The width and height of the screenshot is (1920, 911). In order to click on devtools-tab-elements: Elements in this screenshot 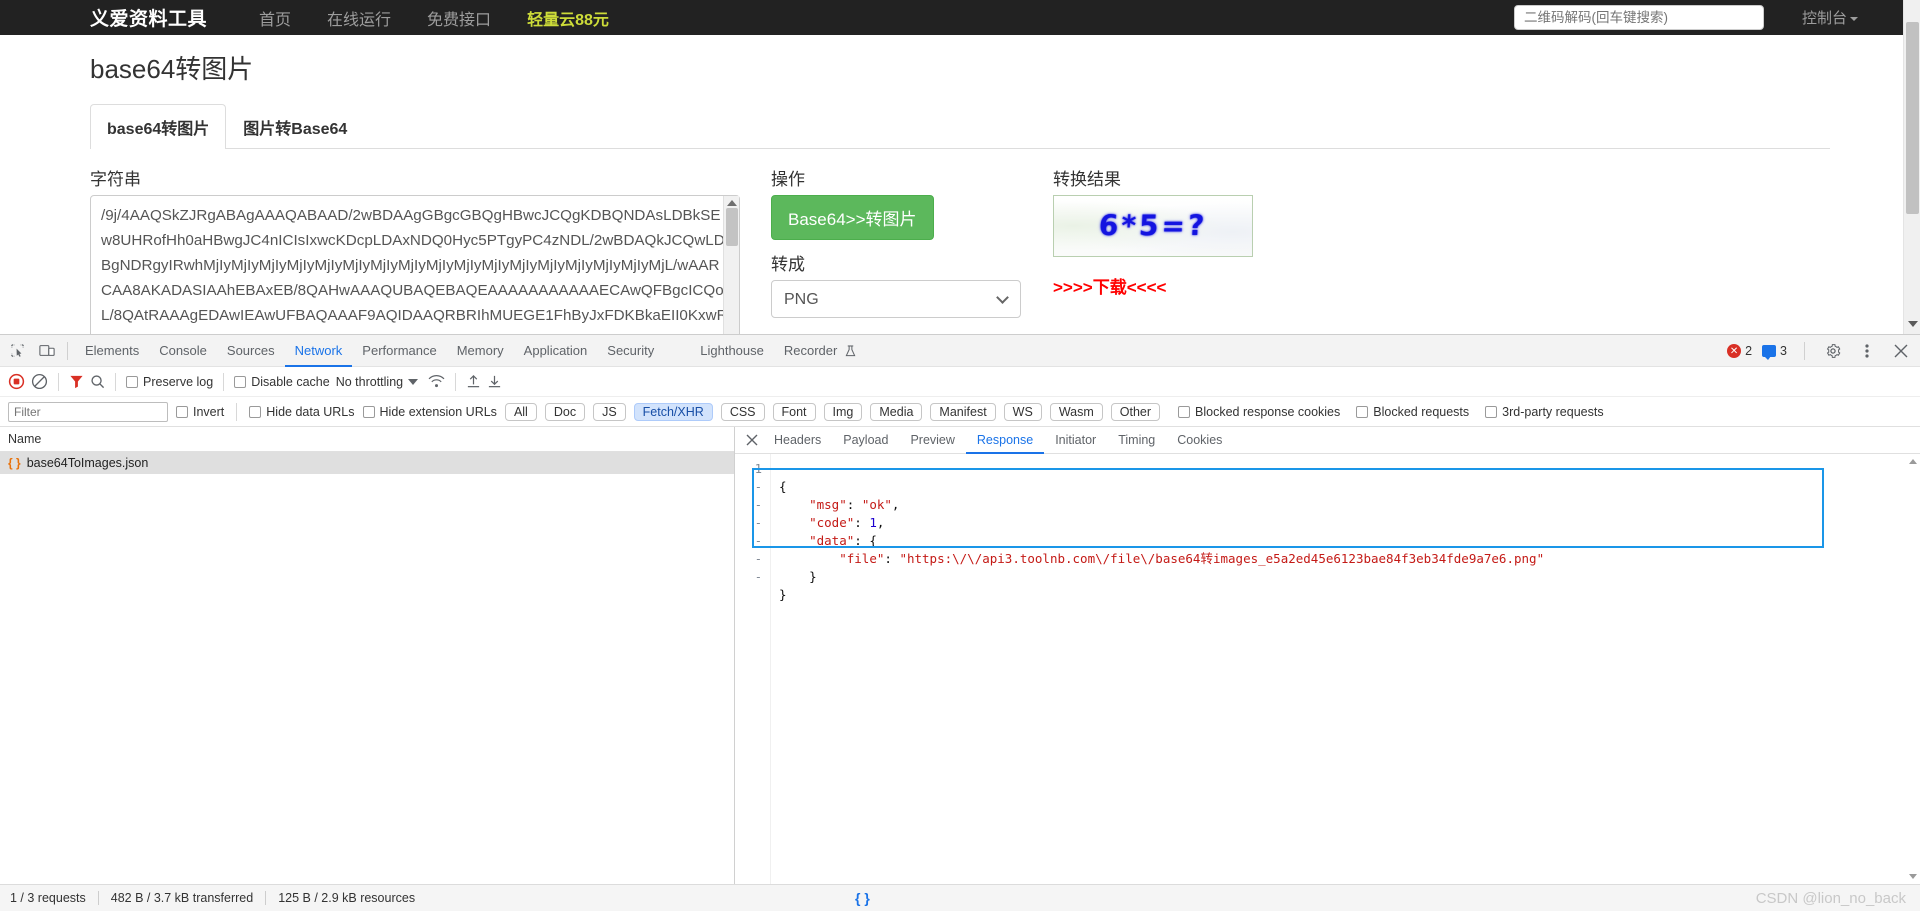, I will do `click(112, 351)`.